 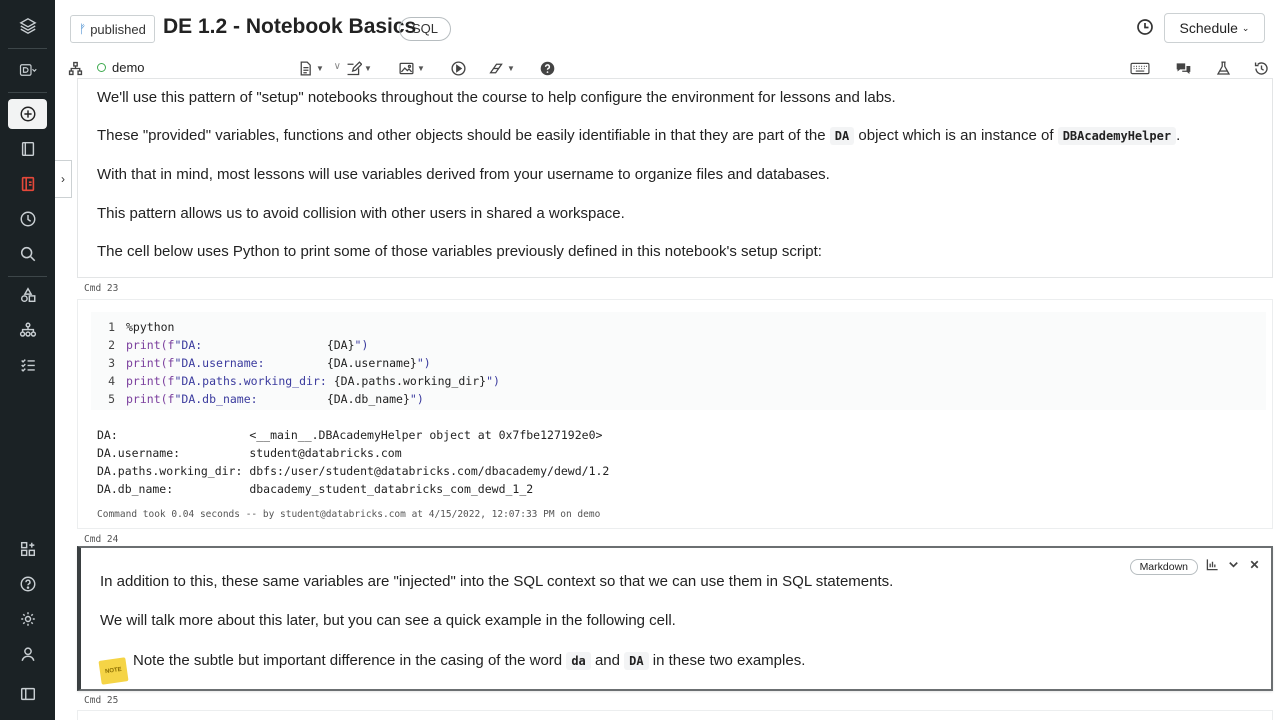 I want to click on schedule-label: Schedule, so click(x=1208, y=28).